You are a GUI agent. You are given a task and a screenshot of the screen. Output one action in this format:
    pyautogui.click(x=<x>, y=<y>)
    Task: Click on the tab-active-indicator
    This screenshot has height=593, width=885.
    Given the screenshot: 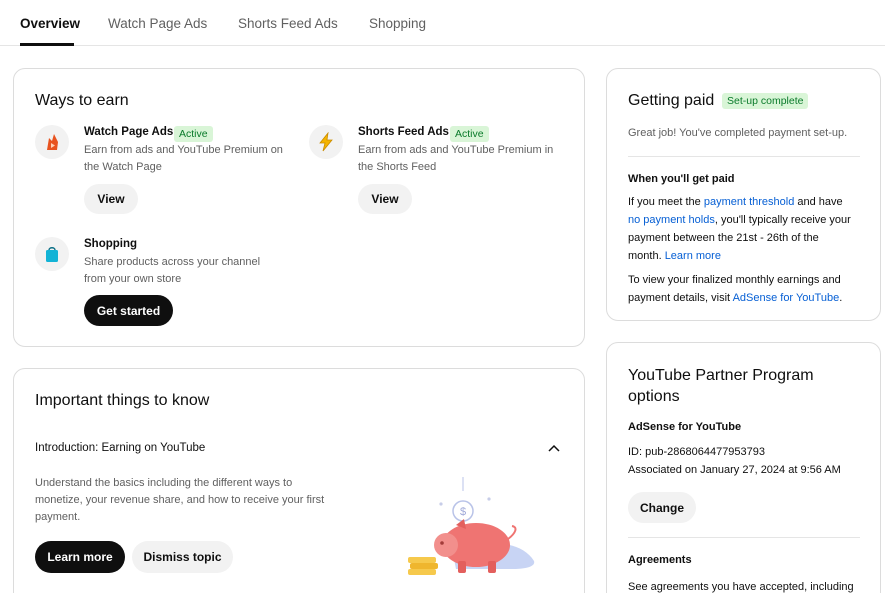 What is the action you would take?
    pyautogui.click(x=47, y=44)
    